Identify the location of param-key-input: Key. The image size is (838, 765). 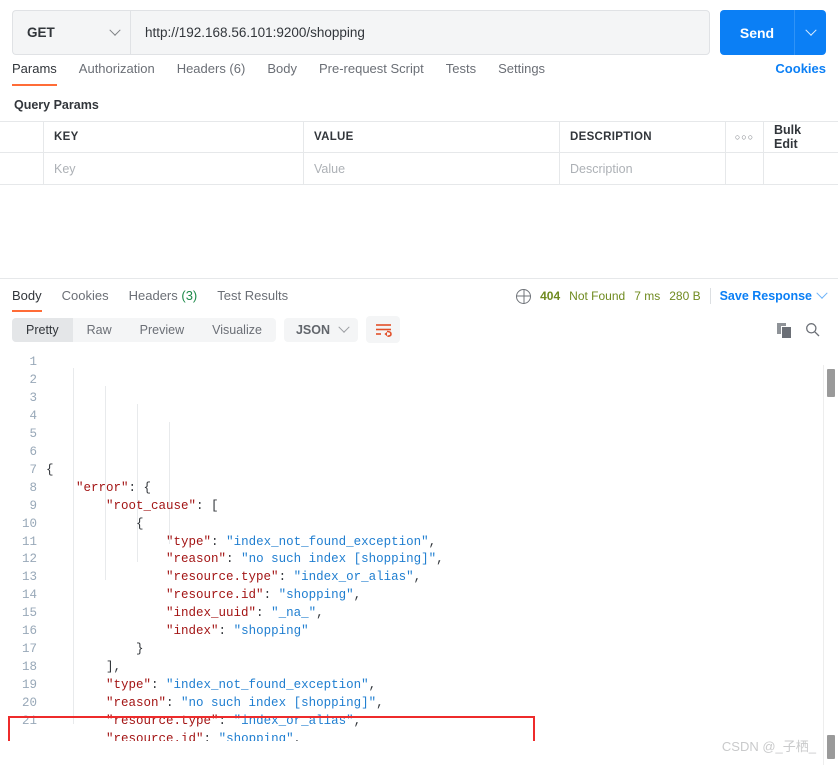
(174, 168).